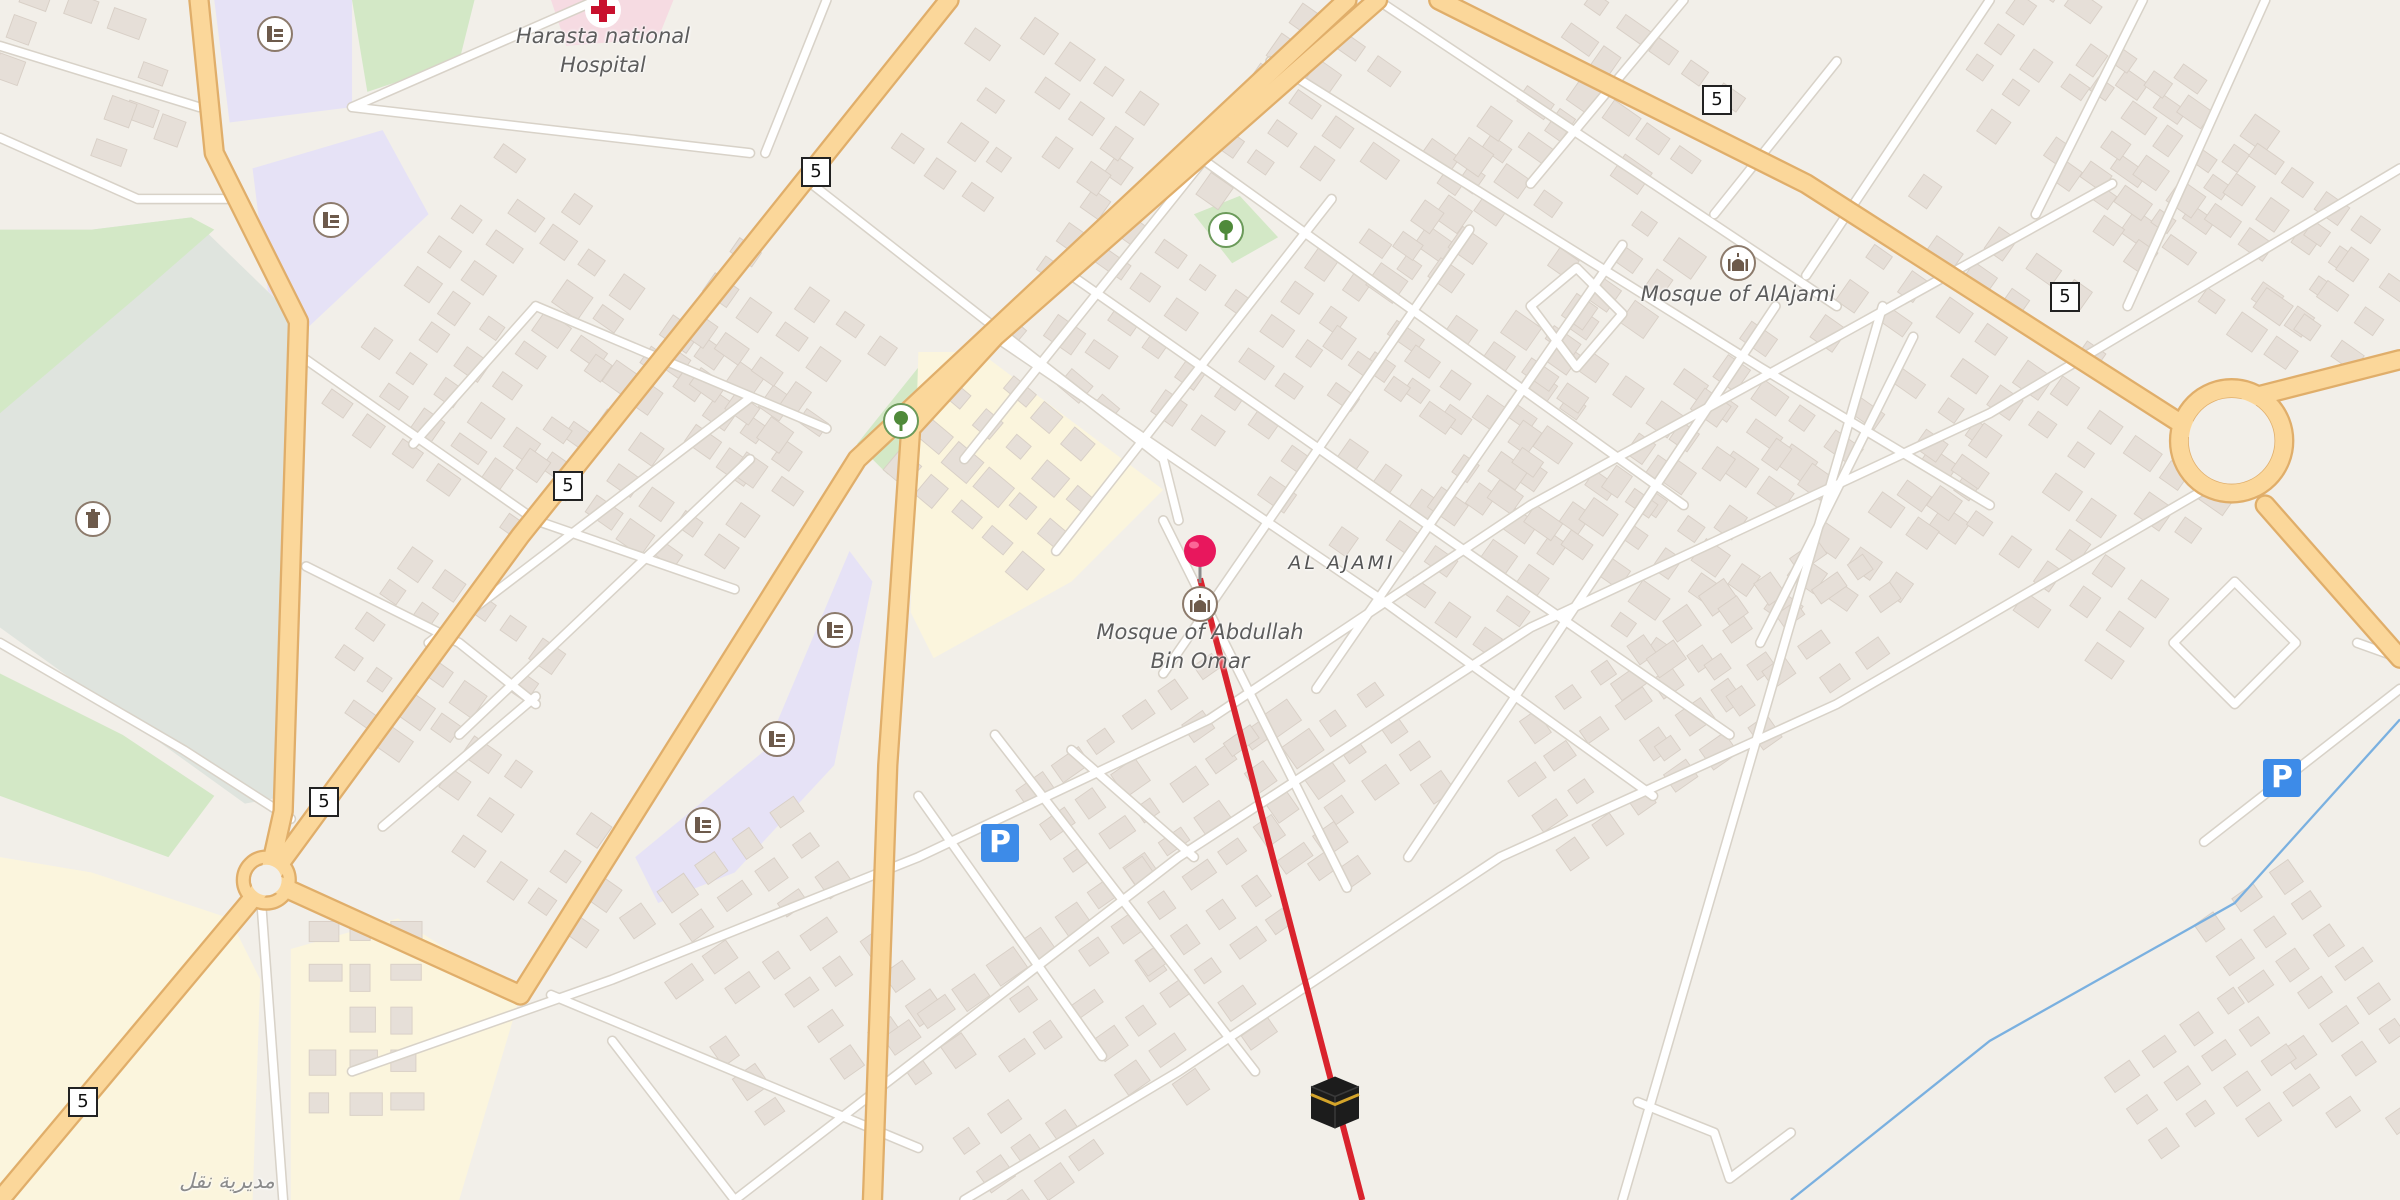 This screenshot has width=2400, height=1200. What do you see at coordinates (1335, 1105) in the screenshot?
I see `kaaba-icon` at bounding box center [1335, 1105].